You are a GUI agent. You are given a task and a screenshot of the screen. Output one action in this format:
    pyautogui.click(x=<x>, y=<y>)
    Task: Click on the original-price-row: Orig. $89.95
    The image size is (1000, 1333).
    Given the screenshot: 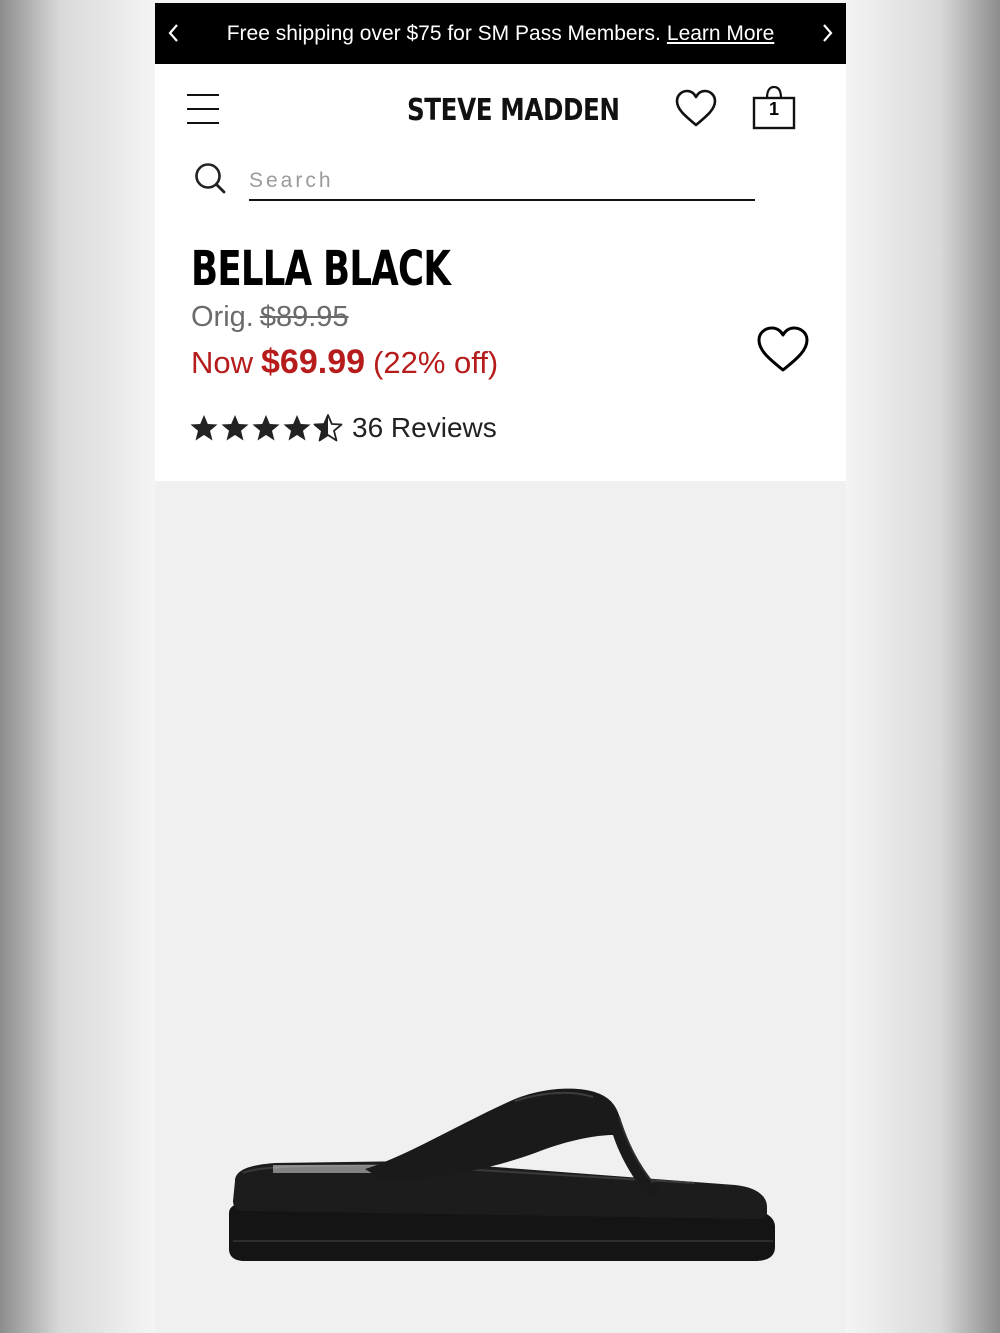 What is the action you would take?
    pyautogui.click(x=270, y=317)
    